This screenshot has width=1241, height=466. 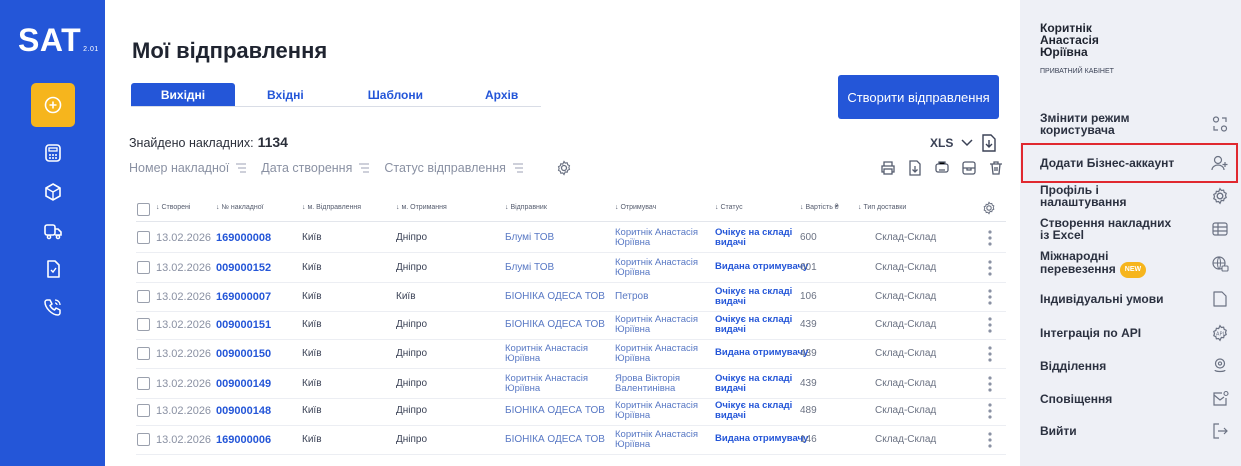 What do you see at coordinates (53, 153) in the screenshot?
I see `rail-calculator-icon` at bounding box center [53, 153].